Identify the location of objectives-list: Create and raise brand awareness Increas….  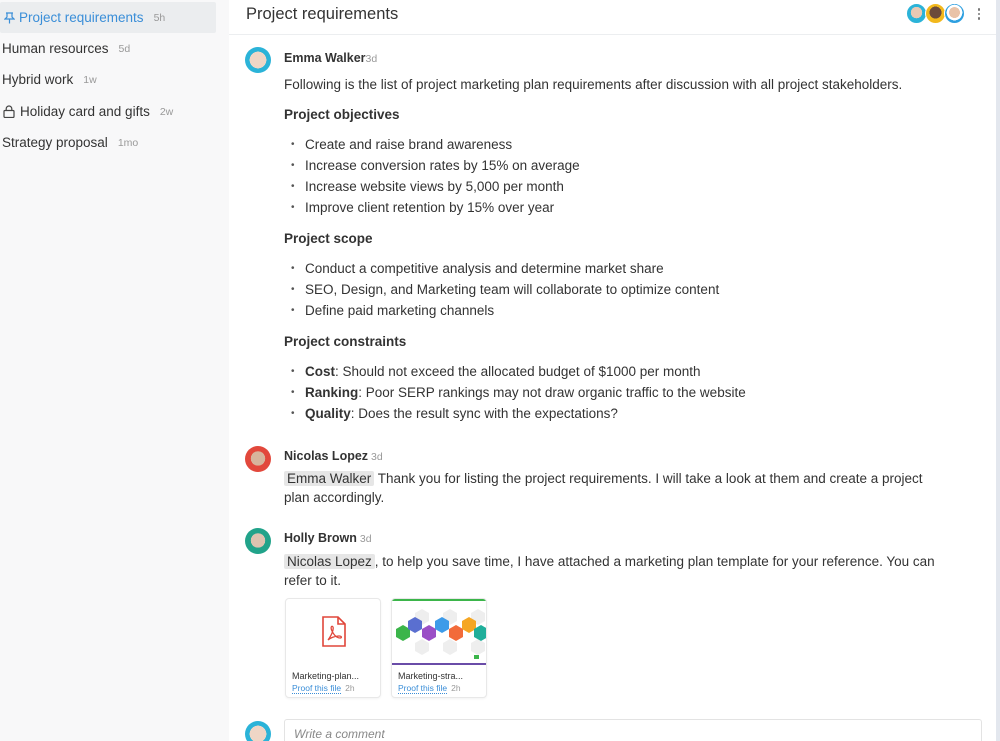
(624, 176).